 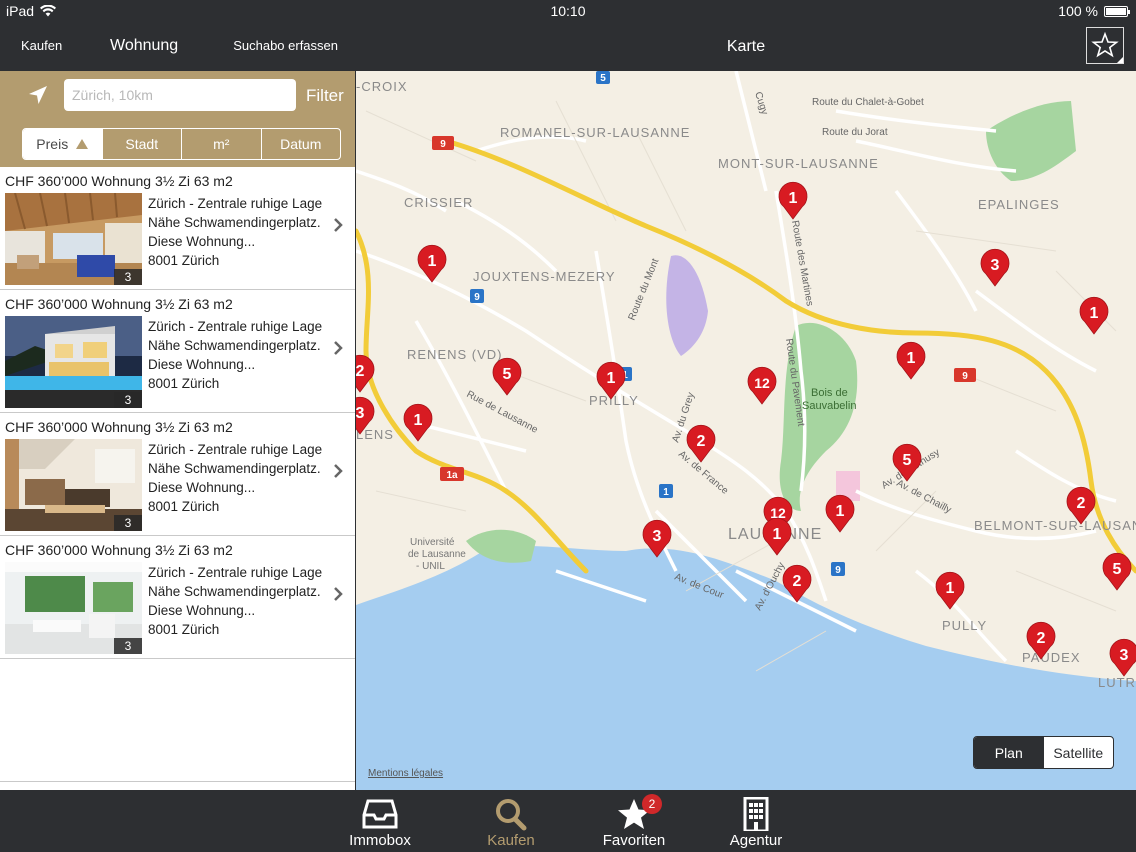 What do you see at coordinates (177, 119) in the screenshot?
I see `search-filter-area: Filter Preis Stadt m² Datum` at bounding box center [177, 119].